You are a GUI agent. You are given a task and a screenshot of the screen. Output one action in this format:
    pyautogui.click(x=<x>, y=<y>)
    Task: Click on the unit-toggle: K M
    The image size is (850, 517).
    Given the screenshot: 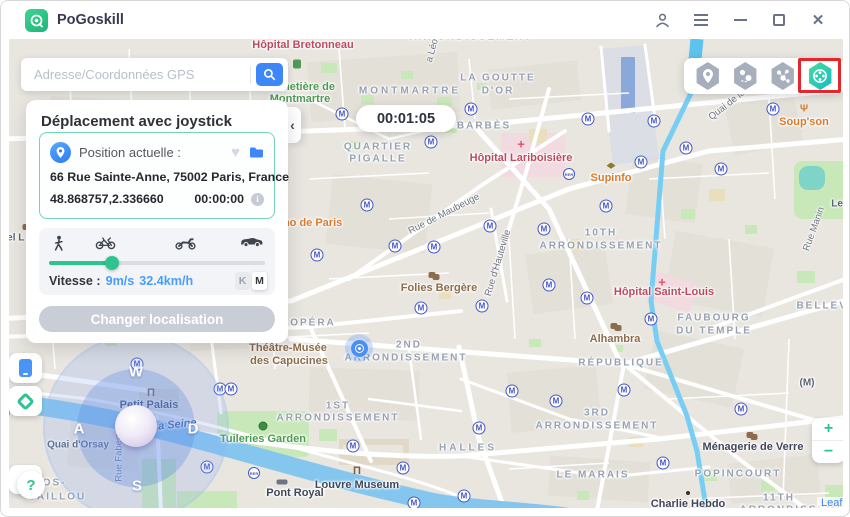 What is the action you would take?
    pyautogui.click(x=251, y=281)
    